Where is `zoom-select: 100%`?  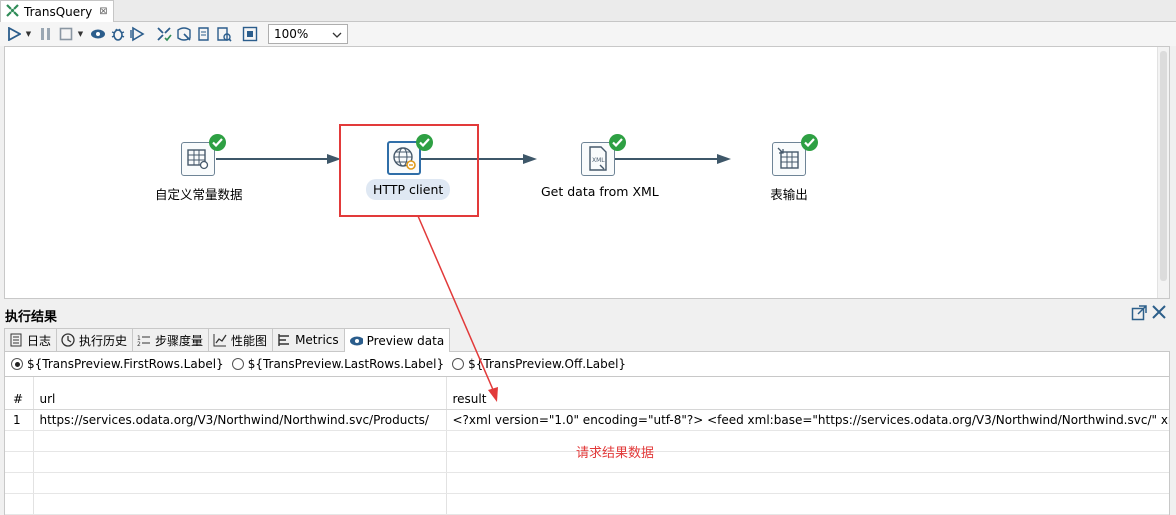
zoom-select: 100% is located at coordinates (308, 34).